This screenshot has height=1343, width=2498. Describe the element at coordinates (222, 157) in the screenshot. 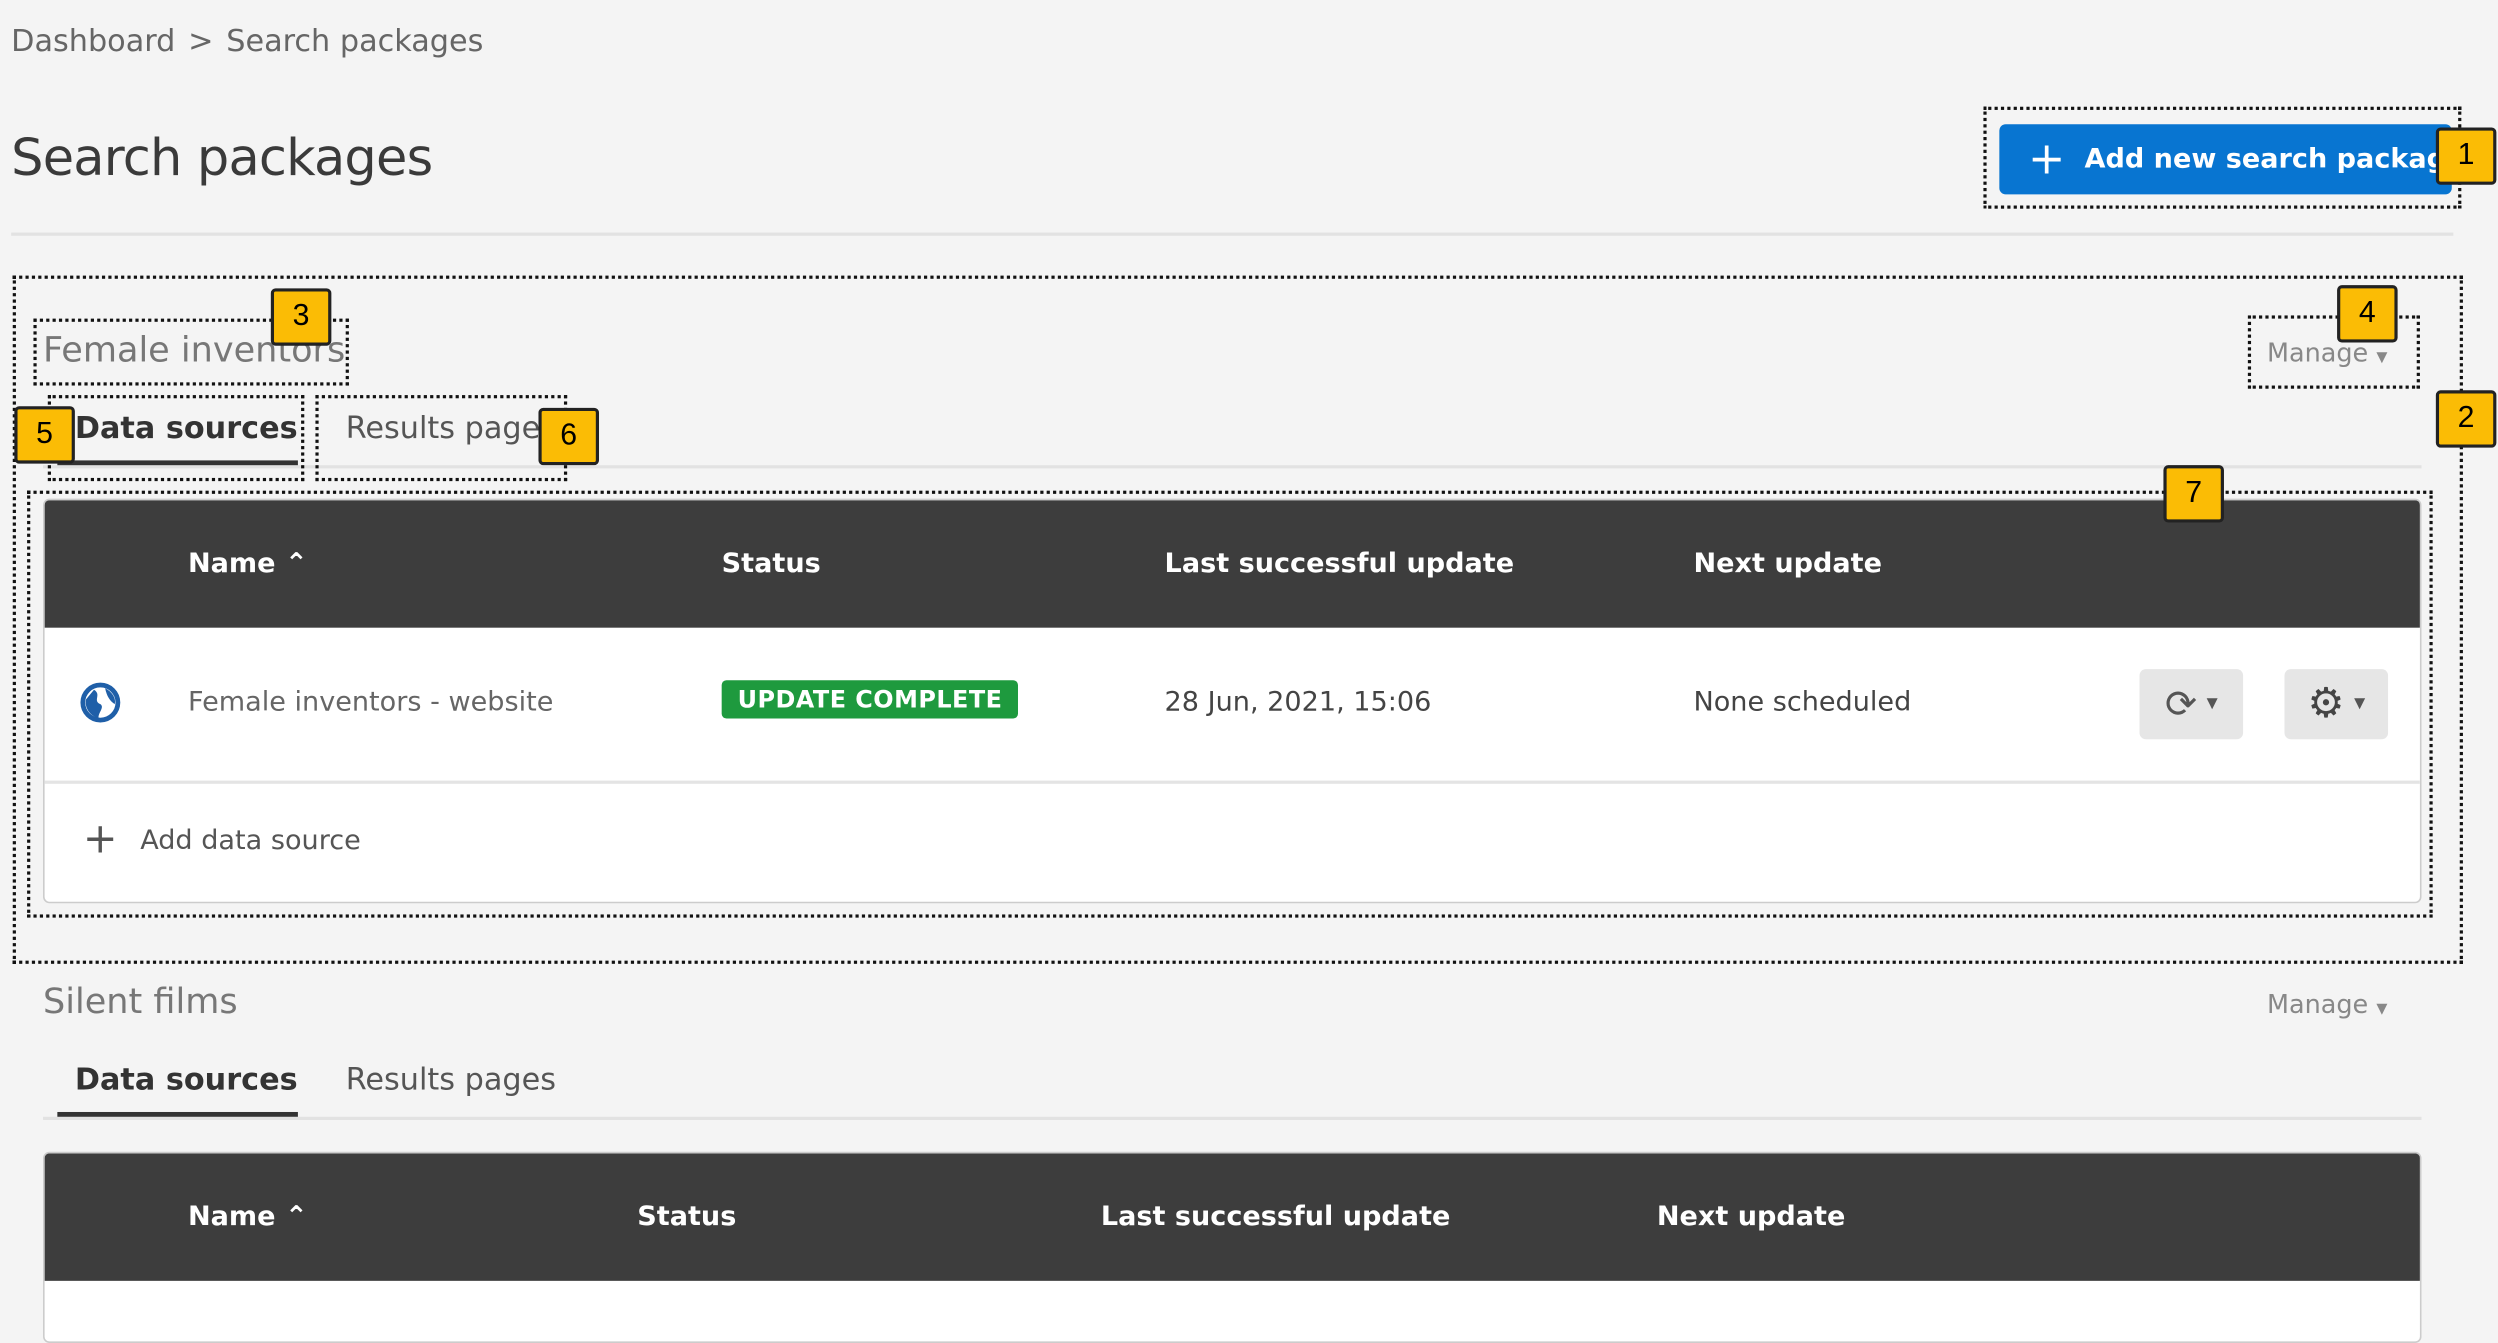

I see `page-title: Search packages` at that location.